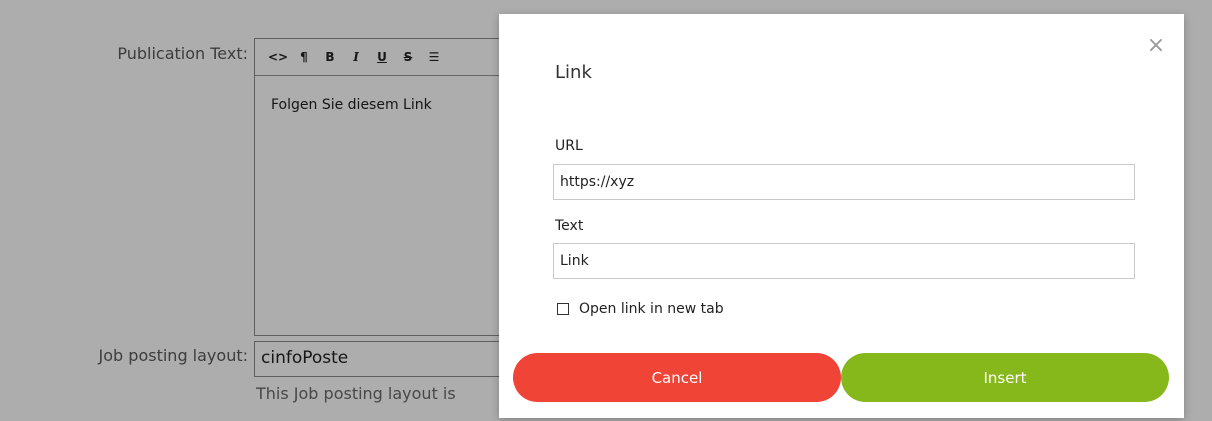 This screenshot has height=421, width=1212. Describe the element at coordinates (569, 146) in the screenshot. I see `url-label: URL` at that location.